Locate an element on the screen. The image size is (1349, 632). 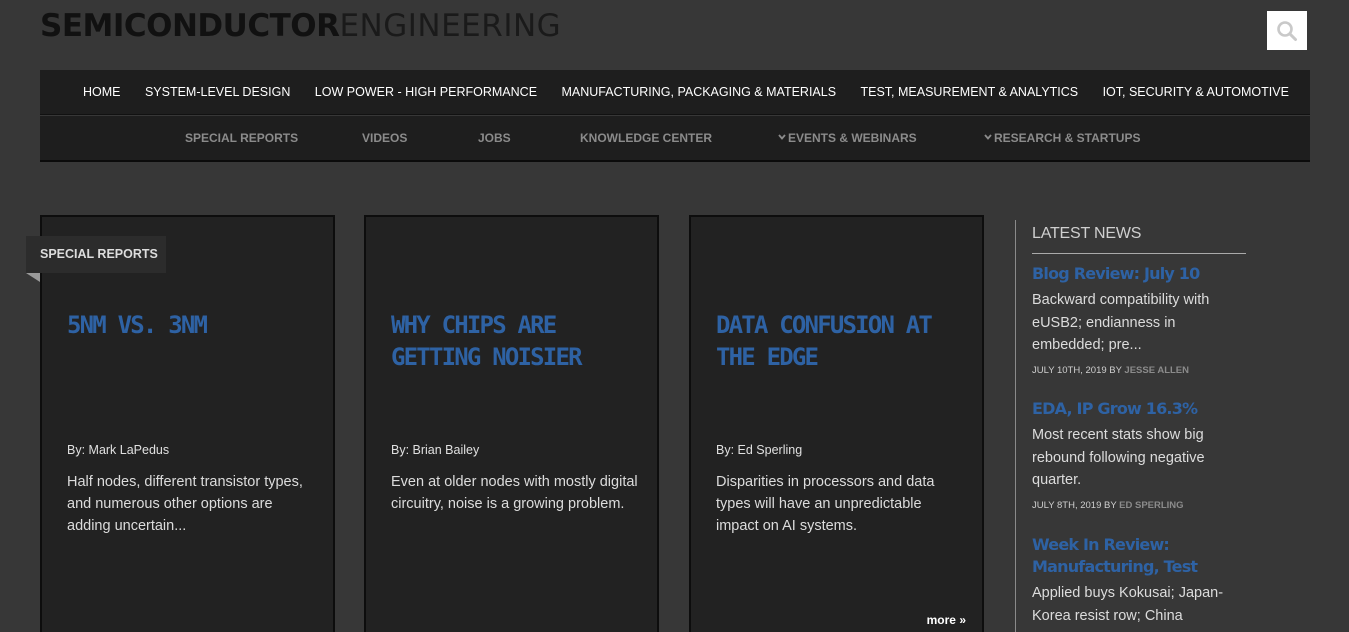
site-logo: SEMICONDUCTORENGINEERING is located at coordinates (300, 26).